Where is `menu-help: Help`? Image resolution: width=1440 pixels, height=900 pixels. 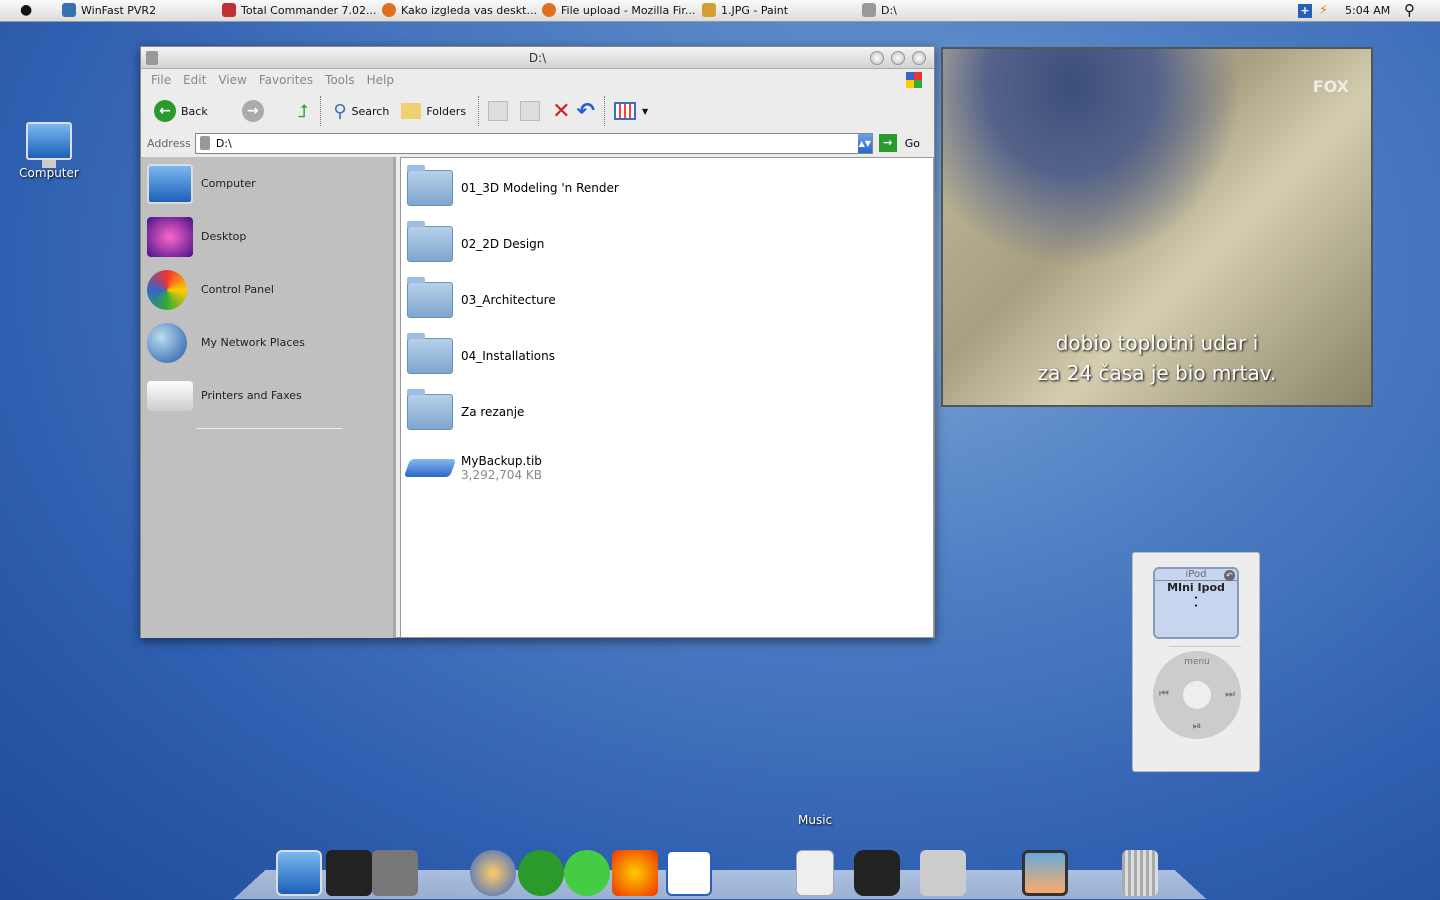 menu-help: Help is located at coordinates (382, 80).